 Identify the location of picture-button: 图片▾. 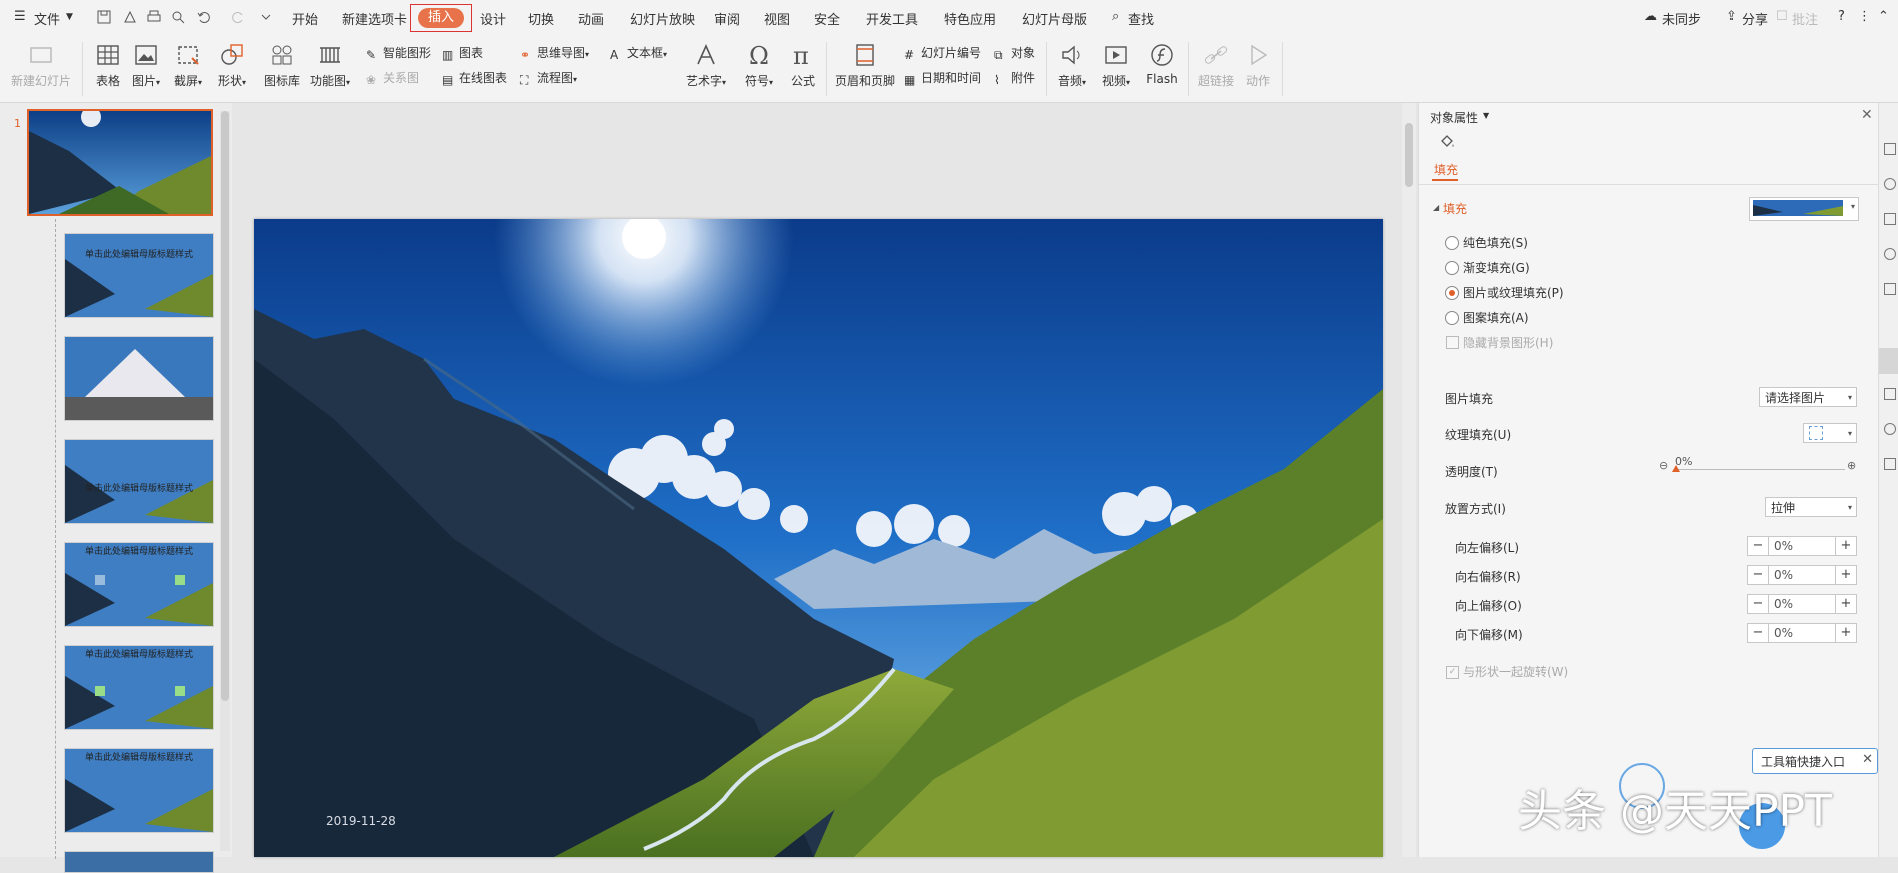
(146, 65).